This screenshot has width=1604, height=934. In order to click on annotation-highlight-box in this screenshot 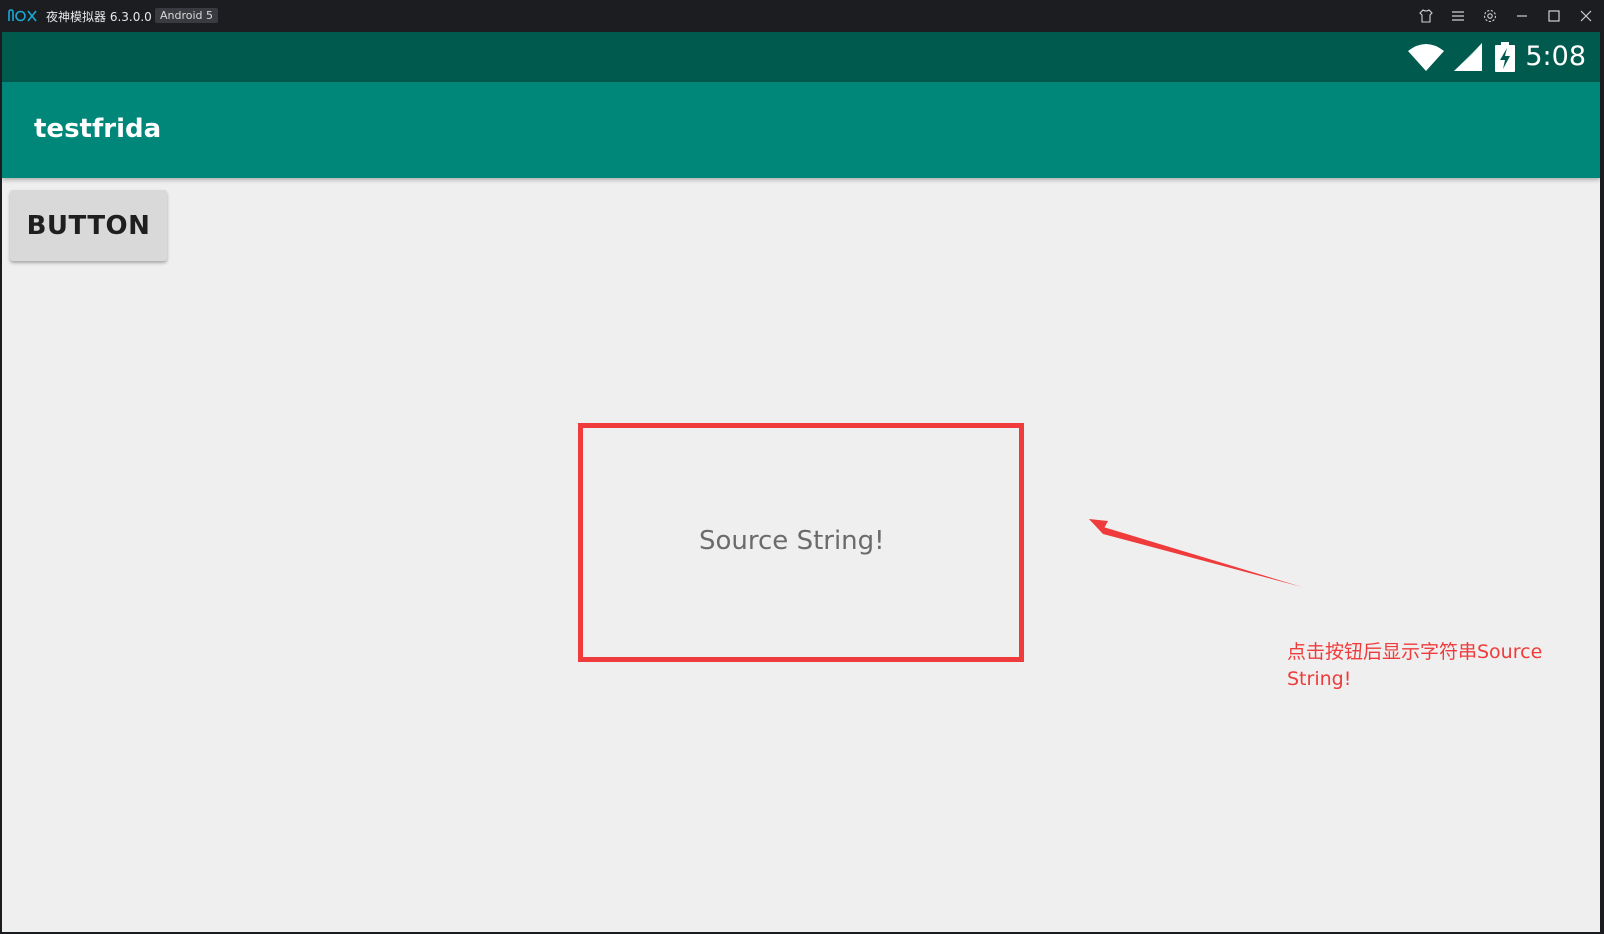, I will do `click(801, 542)`.